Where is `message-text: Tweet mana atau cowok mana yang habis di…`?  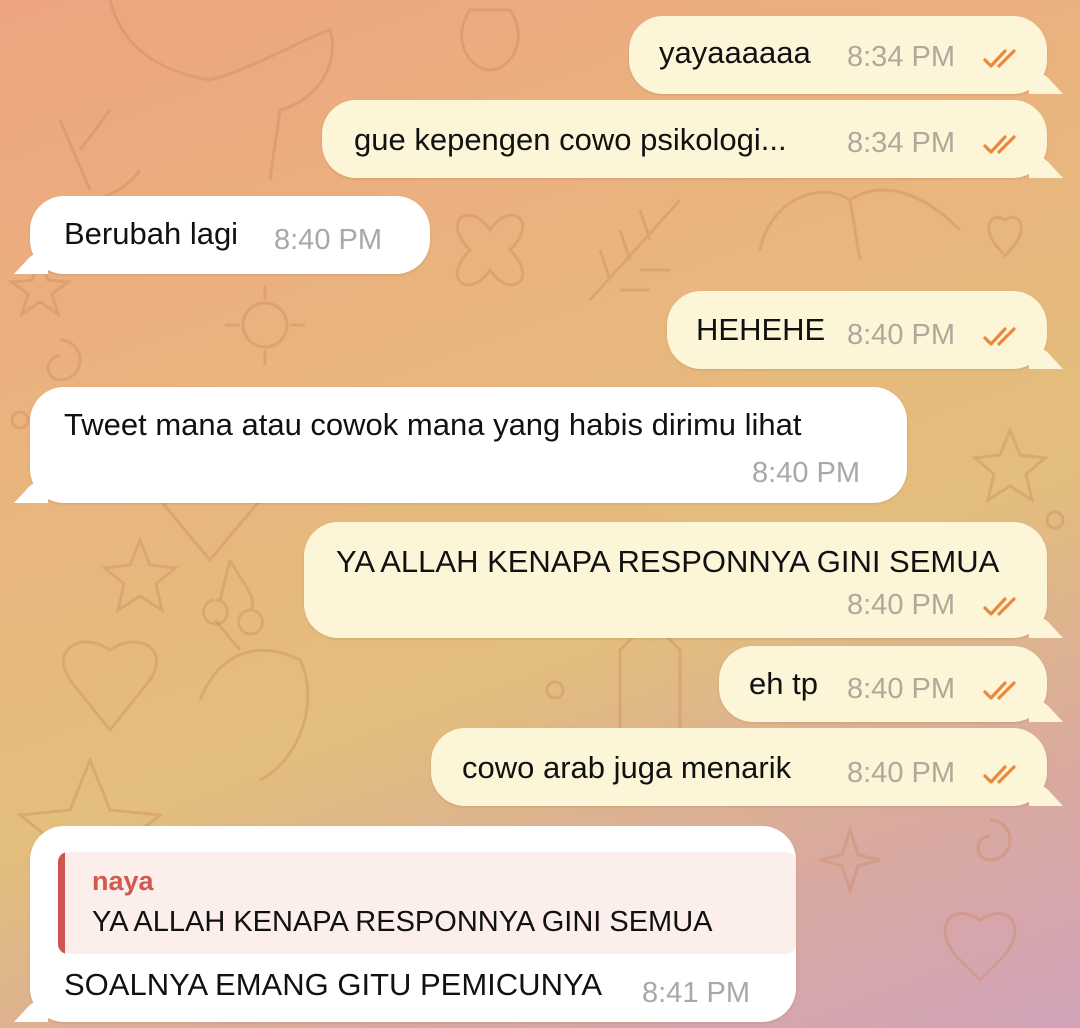
message-text: Tweet mana atau cowok mana yang habis di… is located at coordinates (433, 424).